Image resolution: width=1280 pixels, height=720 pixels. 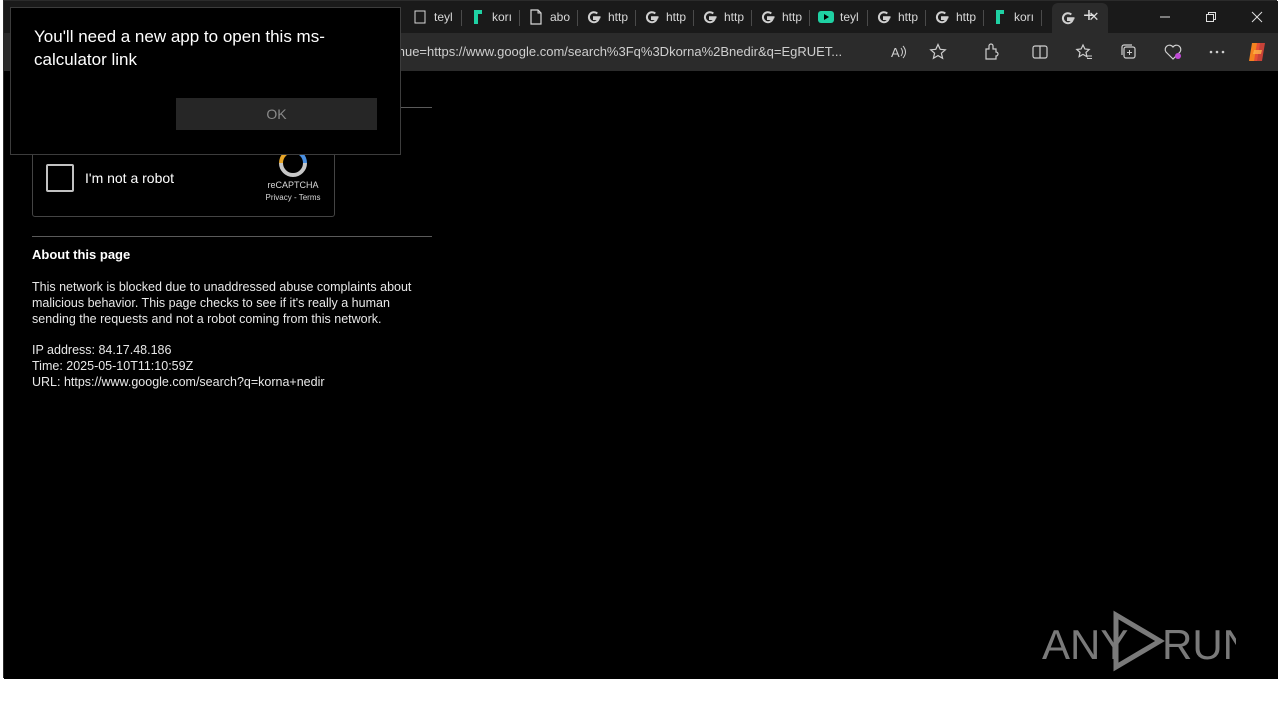 What do you see at coordinates (560, 17) in the screenshot?
I see `tab-label: abo` at bounding box center [560, 17].